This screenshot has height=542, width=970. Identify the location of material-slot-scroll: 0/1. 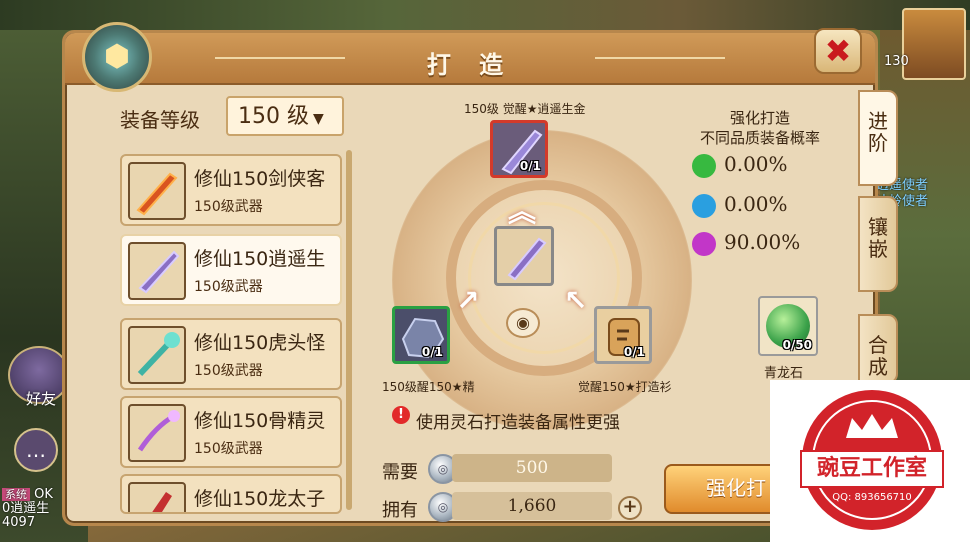
(623, 335).